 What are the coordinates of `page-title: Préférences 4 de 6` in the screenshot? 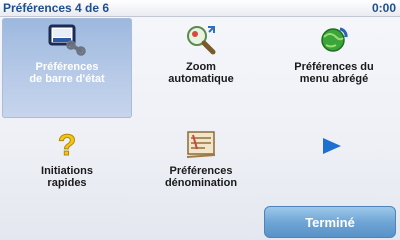 It's located at (56, 8).